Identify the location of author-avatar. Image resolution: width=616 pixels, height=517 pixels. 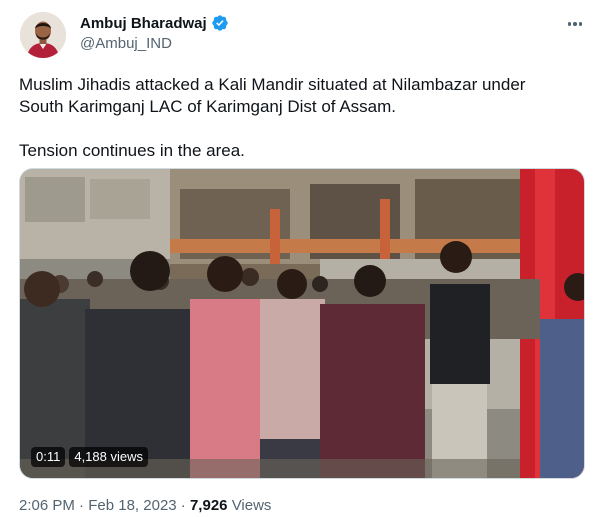
(43, 35).